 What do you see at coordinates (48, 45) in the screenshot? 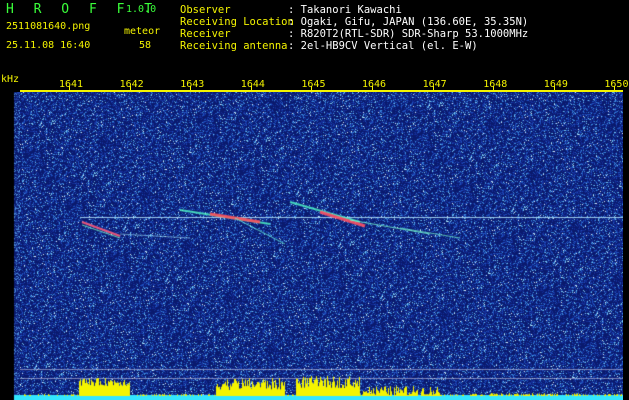
I see `capture-datetime: 25.11.08 16:40` at bounding box center [48, 45].